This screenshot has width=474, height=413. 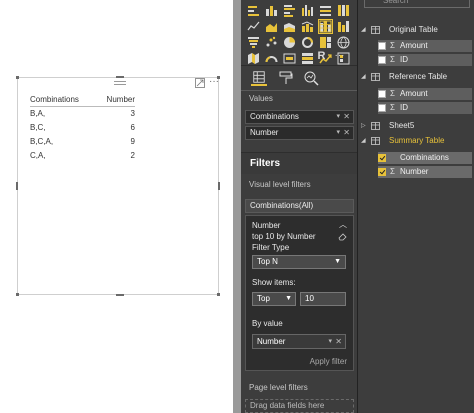 What do you see at coordinates (38, 113) in the screenshot?
I see `cell-combination: B,A,` at bounding box center [38, 113].